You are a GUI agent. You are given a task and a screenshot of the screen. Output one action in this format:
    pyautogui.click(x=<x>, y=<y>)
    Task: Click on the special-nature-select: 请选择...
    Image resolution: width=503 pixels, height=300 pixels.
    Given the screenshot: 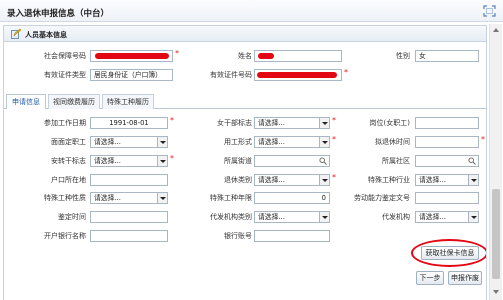 What is the action you would take?
    pyautogui.click(x=129, y=198)
    